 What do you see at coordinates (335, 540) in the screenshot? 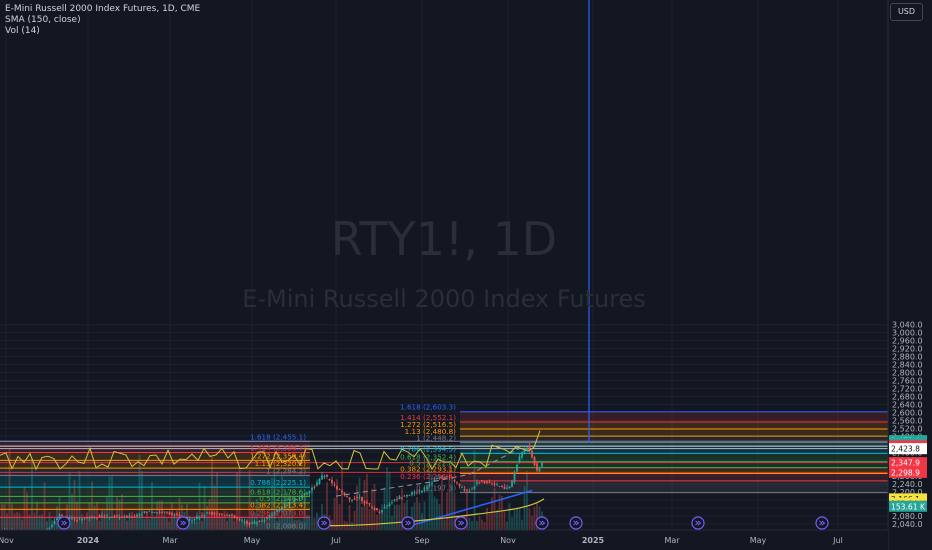
I see `time-tick-label: Jul` at bounding box center [335, 540].